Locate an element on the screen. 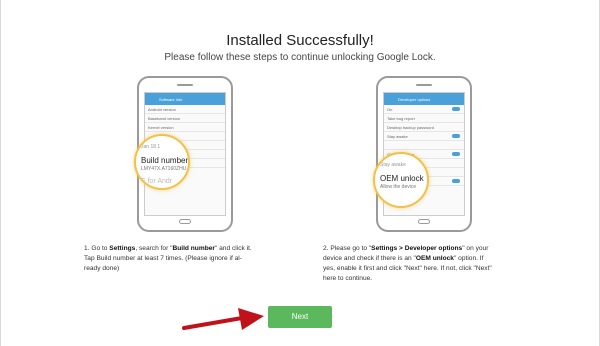 The image size is (600, 346). screen-row: Android version is located at coordinates (185, 109).